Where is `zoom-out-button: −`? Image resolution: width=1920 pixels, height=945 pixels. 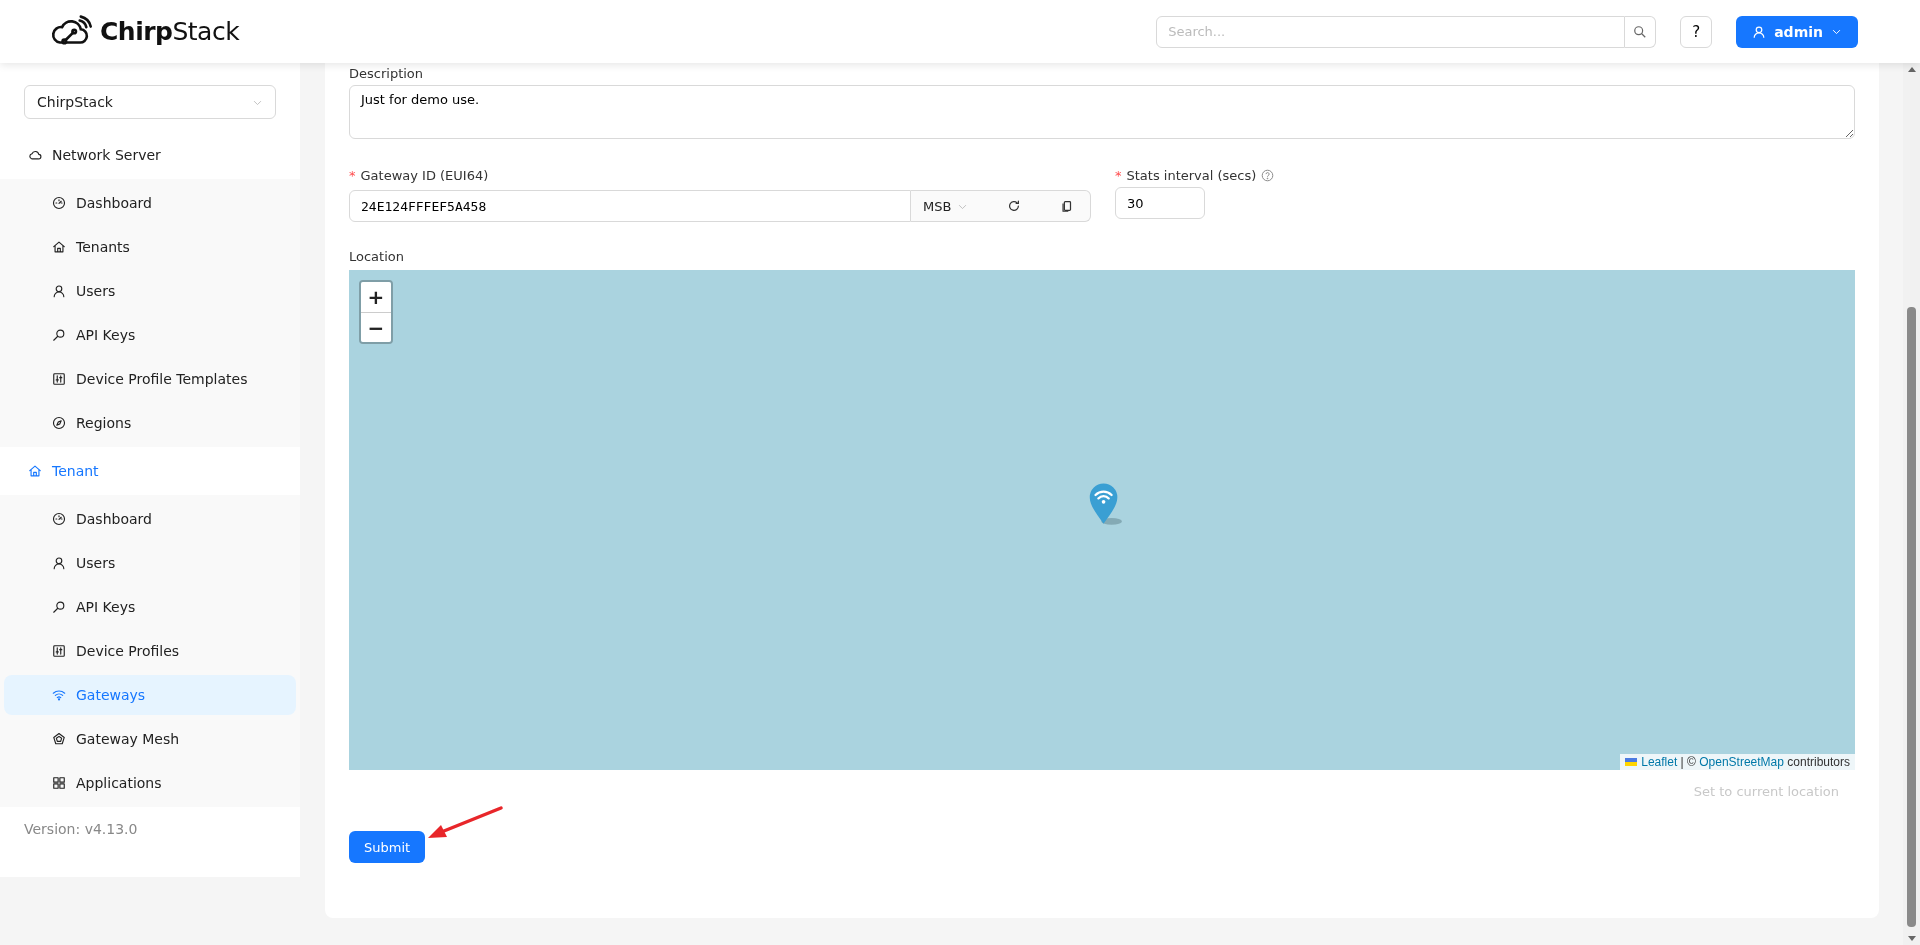 zoom-out-button: − is located at coordinates (376, 327).